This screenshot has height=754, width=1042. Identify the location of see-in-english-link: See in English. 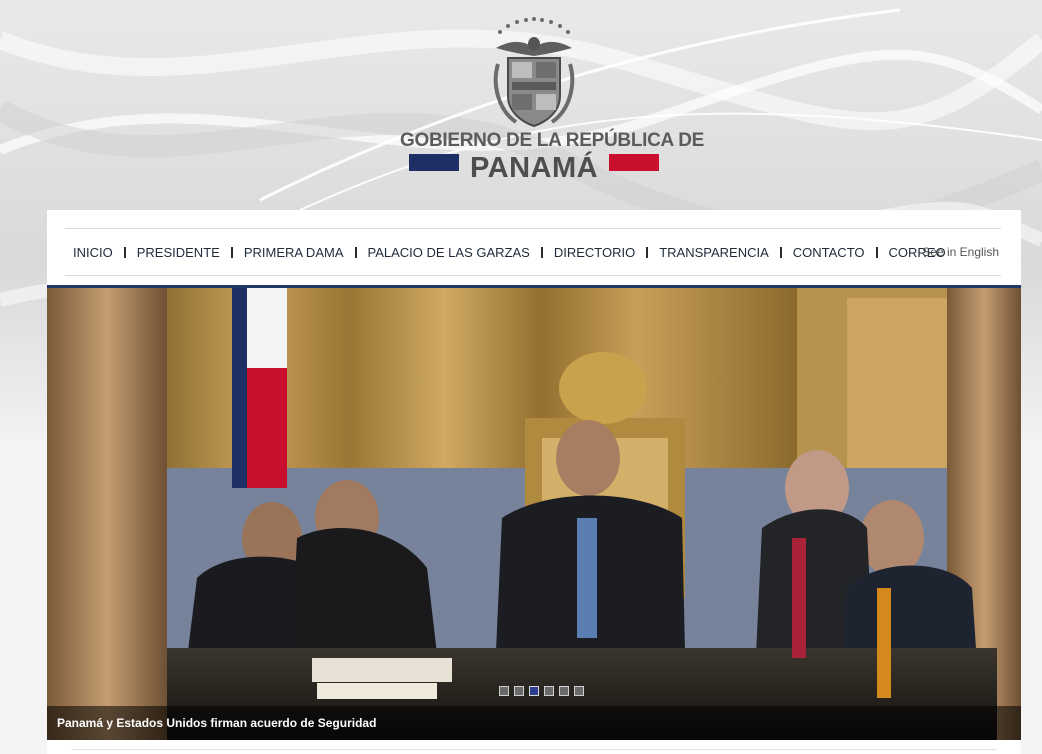
(960, 252).